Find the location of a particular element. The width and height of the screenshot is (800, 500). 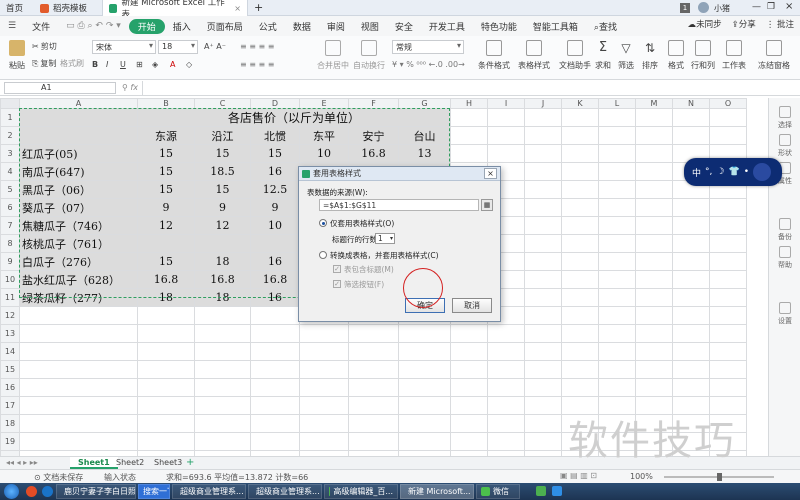

new-tab-button: + is located at coordinates (258, 7).